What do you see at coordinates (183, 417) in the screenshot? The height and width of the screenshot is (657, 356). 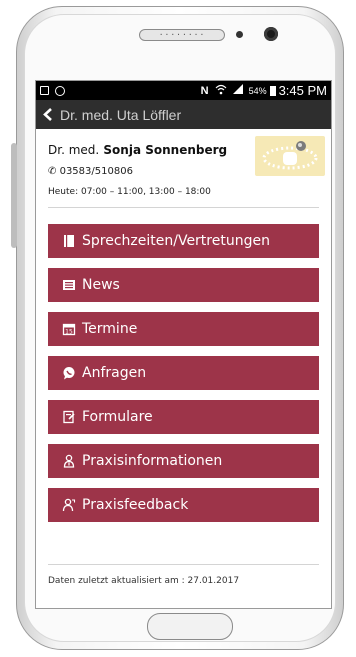 I see `menu-formulare-button: Formulare` at bounding box center [183, 417].